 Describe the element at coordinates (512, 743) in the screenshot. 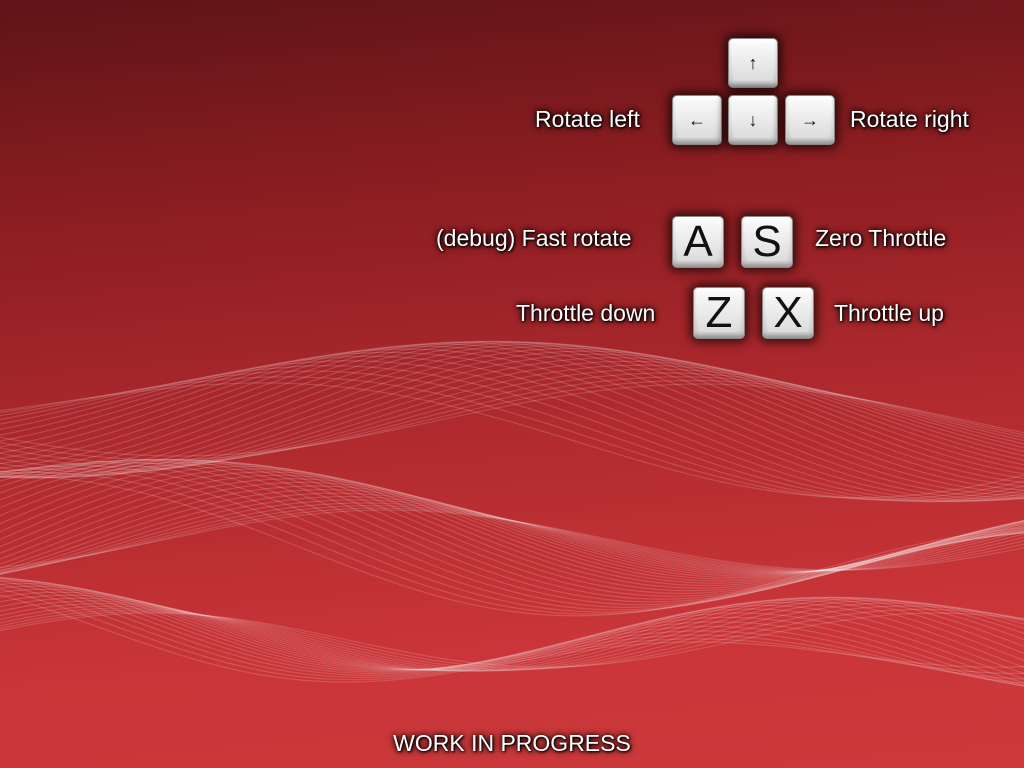

I see `work-in-progress-banner: WORK IN PROGRESS` at that location.